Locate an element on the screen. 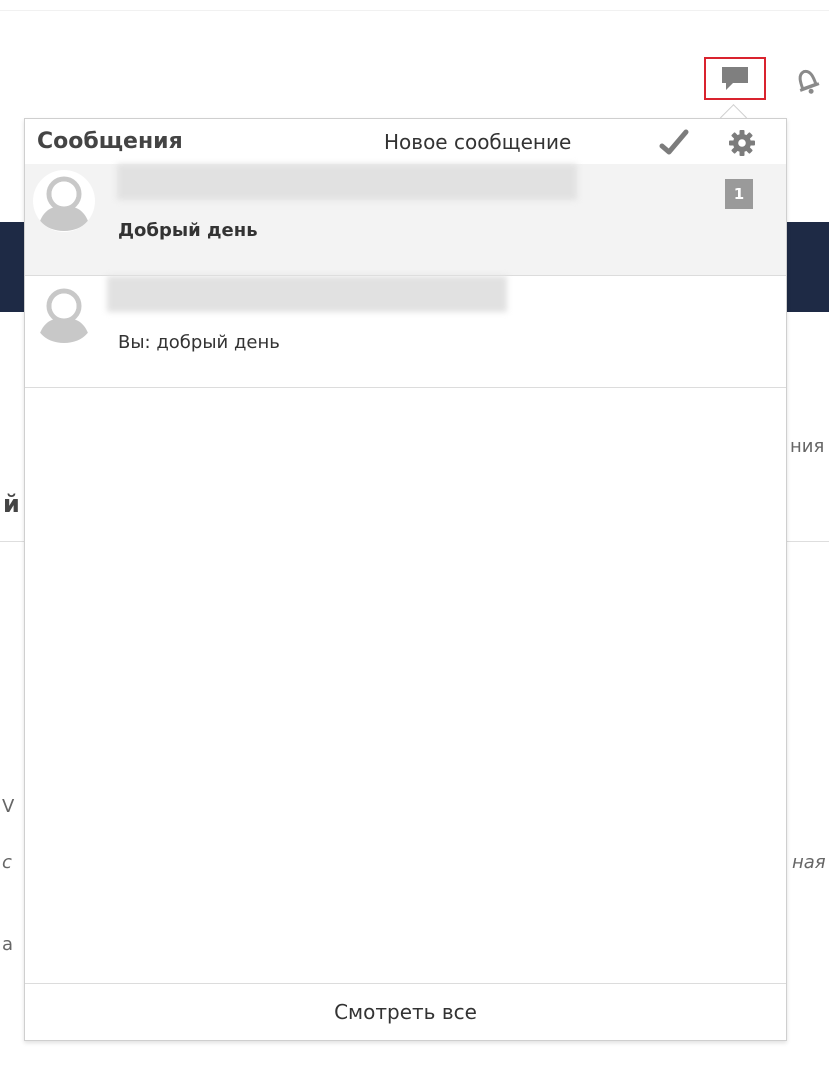  background-text-fragment: V is located at coordinates (8, 806).